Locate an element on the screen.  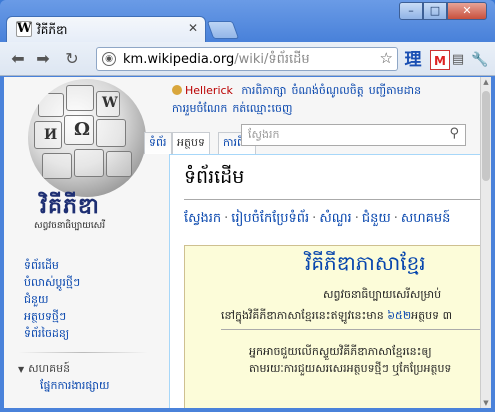
portal-heading: ▼ សហគមន៍ is located at coordinates (44, 370).